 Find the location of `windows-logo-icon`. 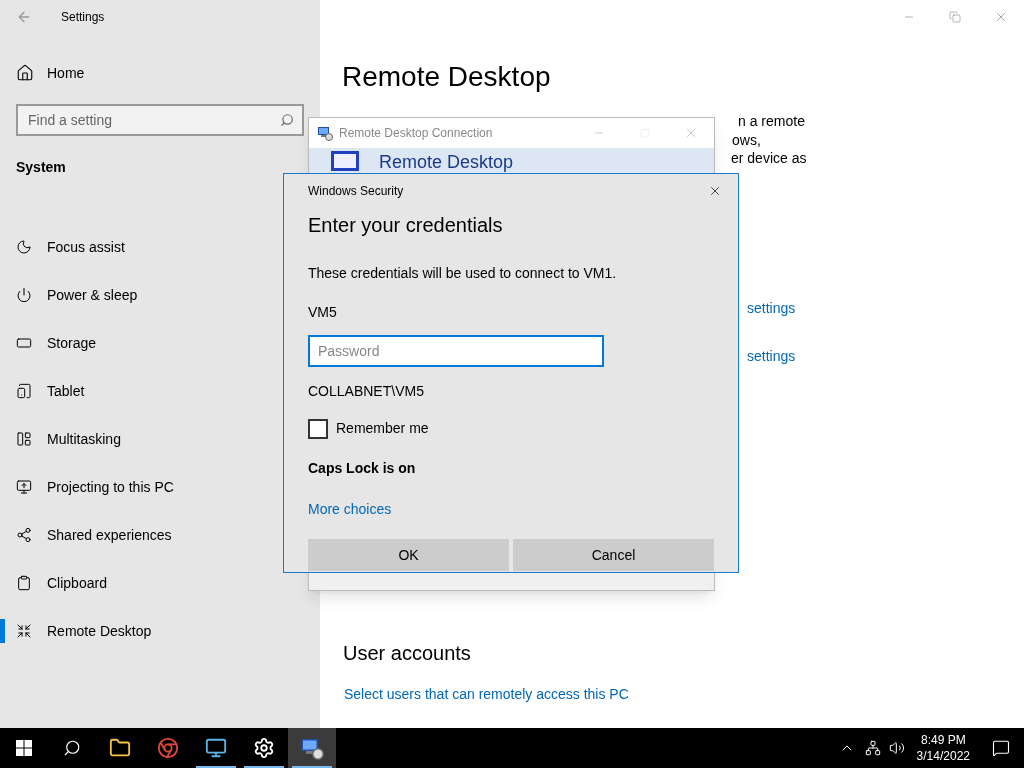

windows-logo-icon is located at coordinates (24, 748).